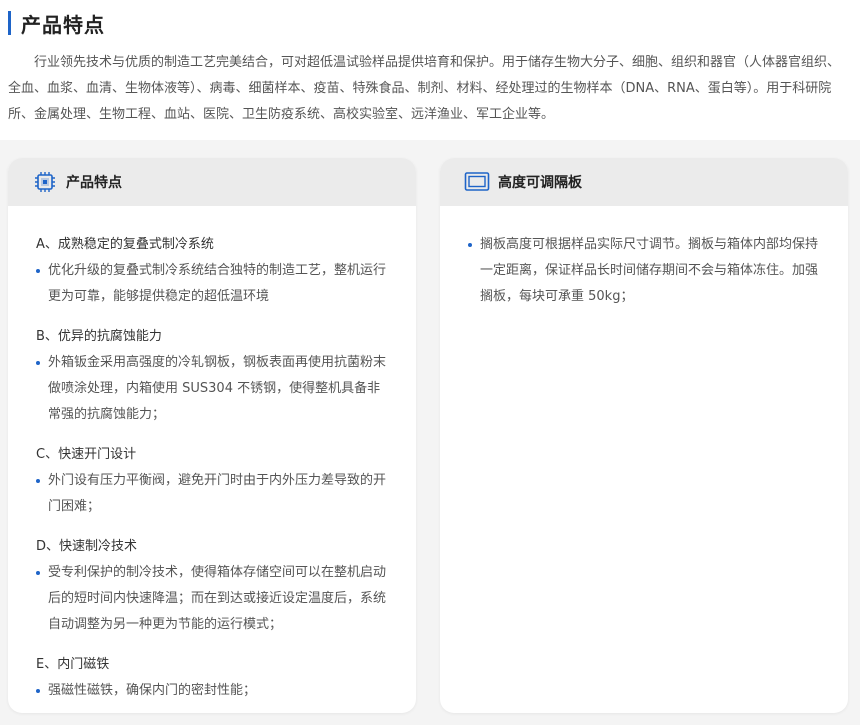 The height and width of the screenshot is (725, 860). I want to click on section-accent-bar, so click(9, 23).